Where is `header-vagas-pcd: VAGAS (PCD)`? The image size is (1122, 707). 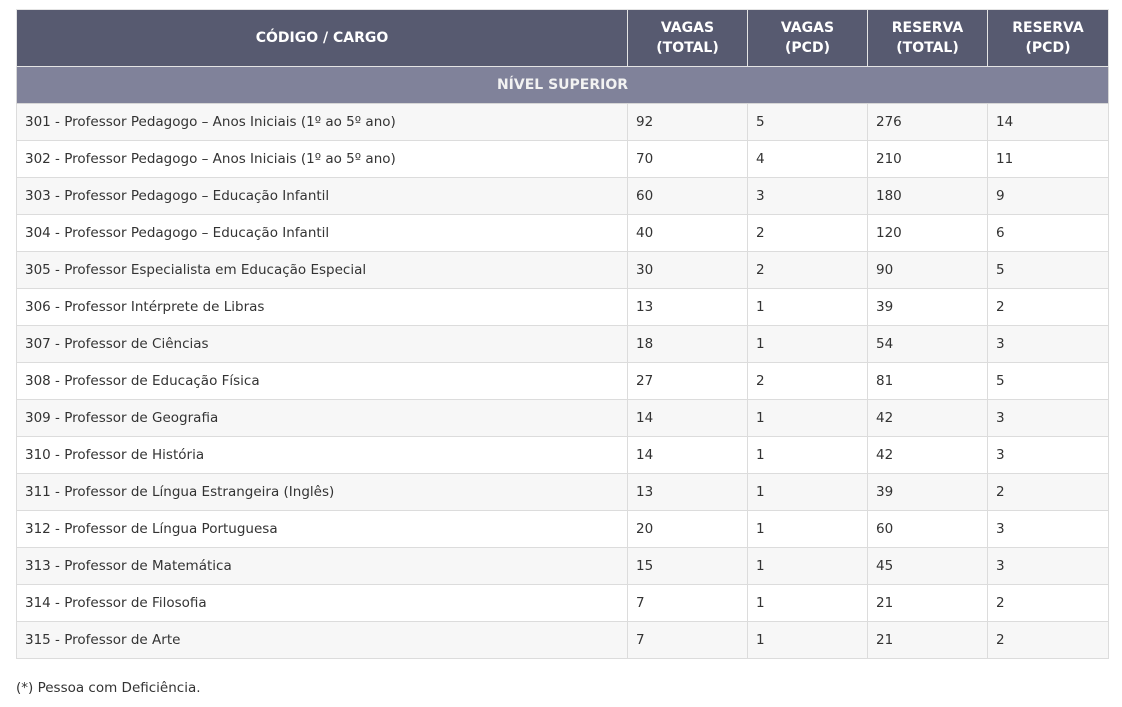
header-vagas-pcd: VAGAS (PCD) is located at coordinates (807, 38).